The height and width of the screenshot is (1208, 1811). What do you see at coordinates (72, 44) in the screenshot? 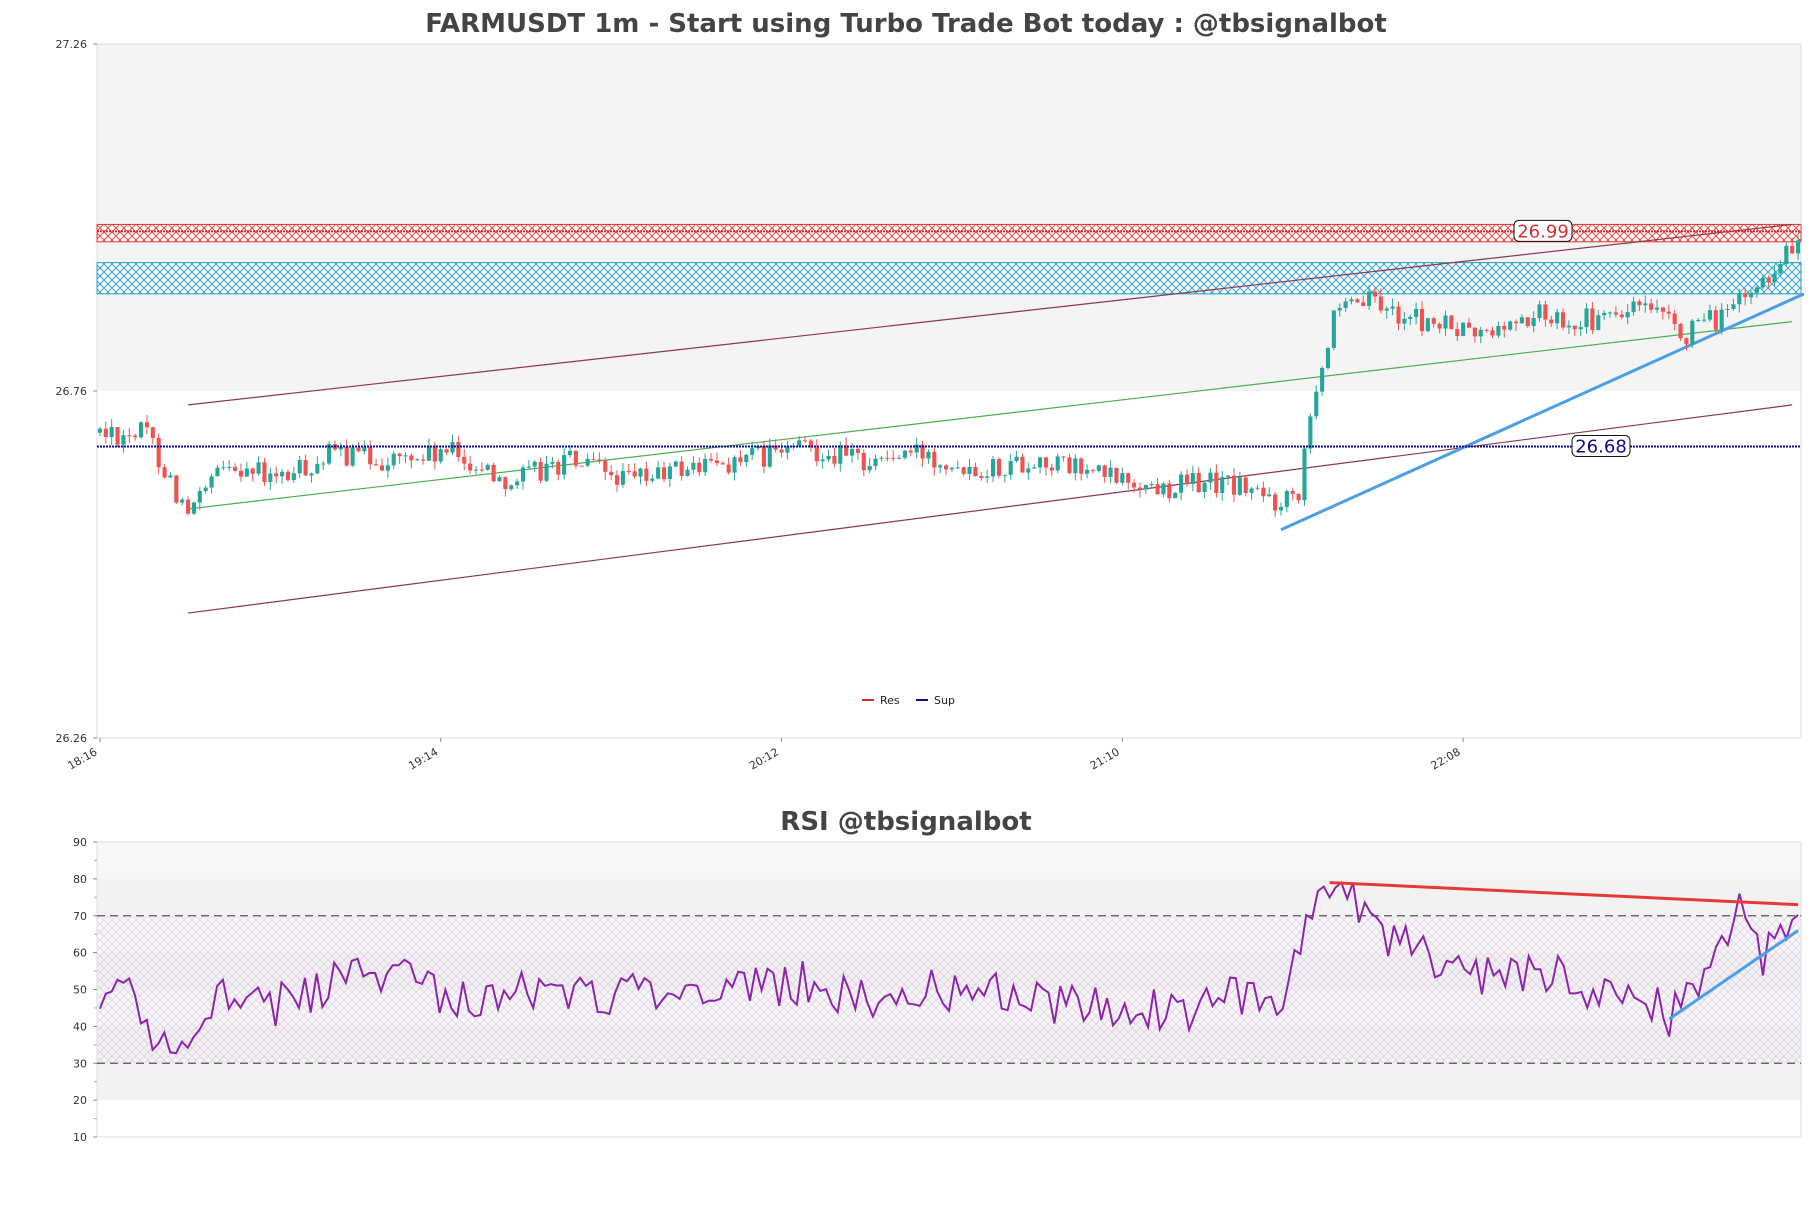
I see `y-tick-label: 27.26` at bounding box center [72, 44].